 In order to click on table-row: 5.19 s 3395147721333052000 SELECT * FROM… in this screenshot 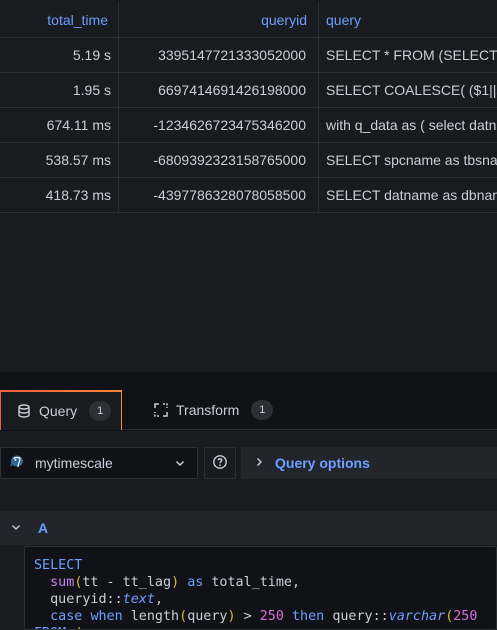, I will do `click(248, 55)`.